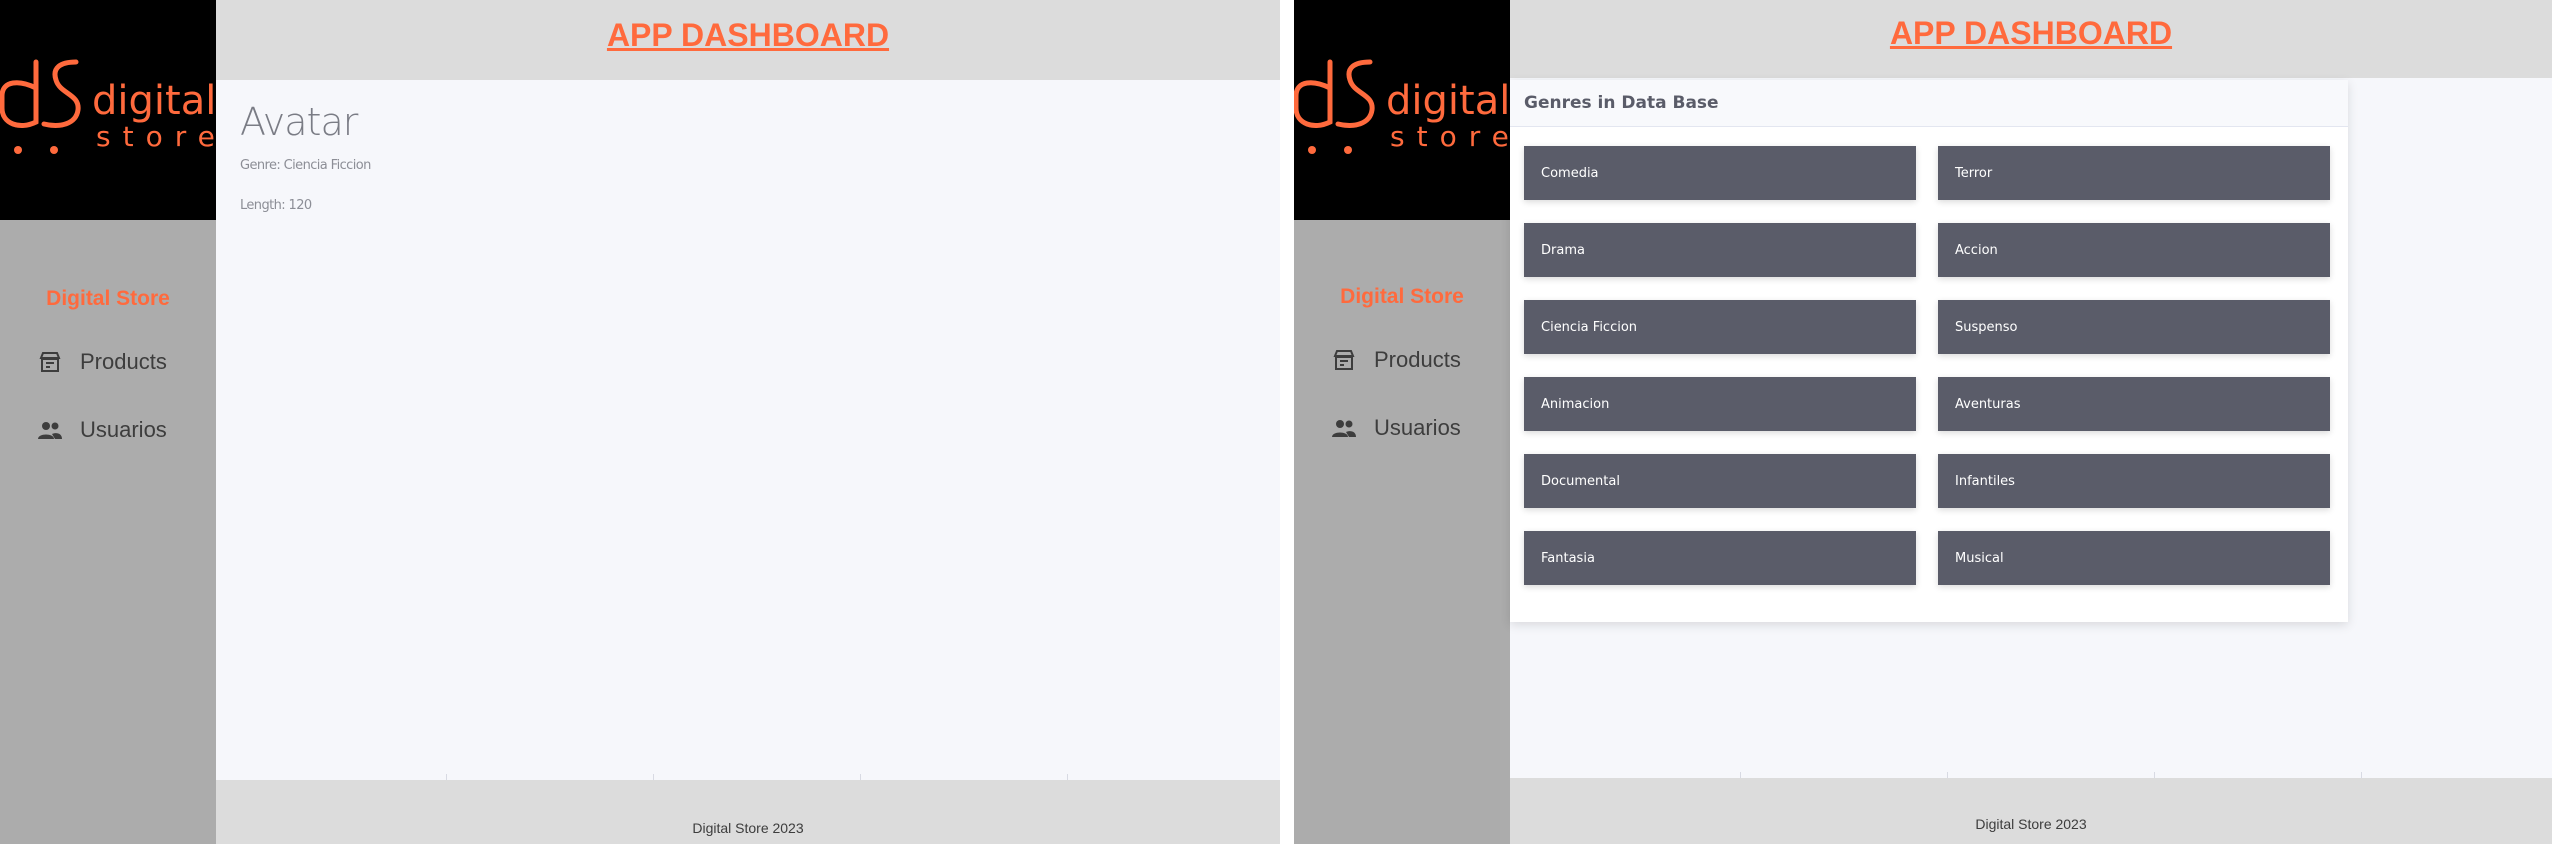 Image resolution: width=2552 pixels, height=844 pixels. What do you see at coordinates (1720, 173) in the screenshot?
I see `genre-tile: Comedia` at bounding box center [1720, 173].